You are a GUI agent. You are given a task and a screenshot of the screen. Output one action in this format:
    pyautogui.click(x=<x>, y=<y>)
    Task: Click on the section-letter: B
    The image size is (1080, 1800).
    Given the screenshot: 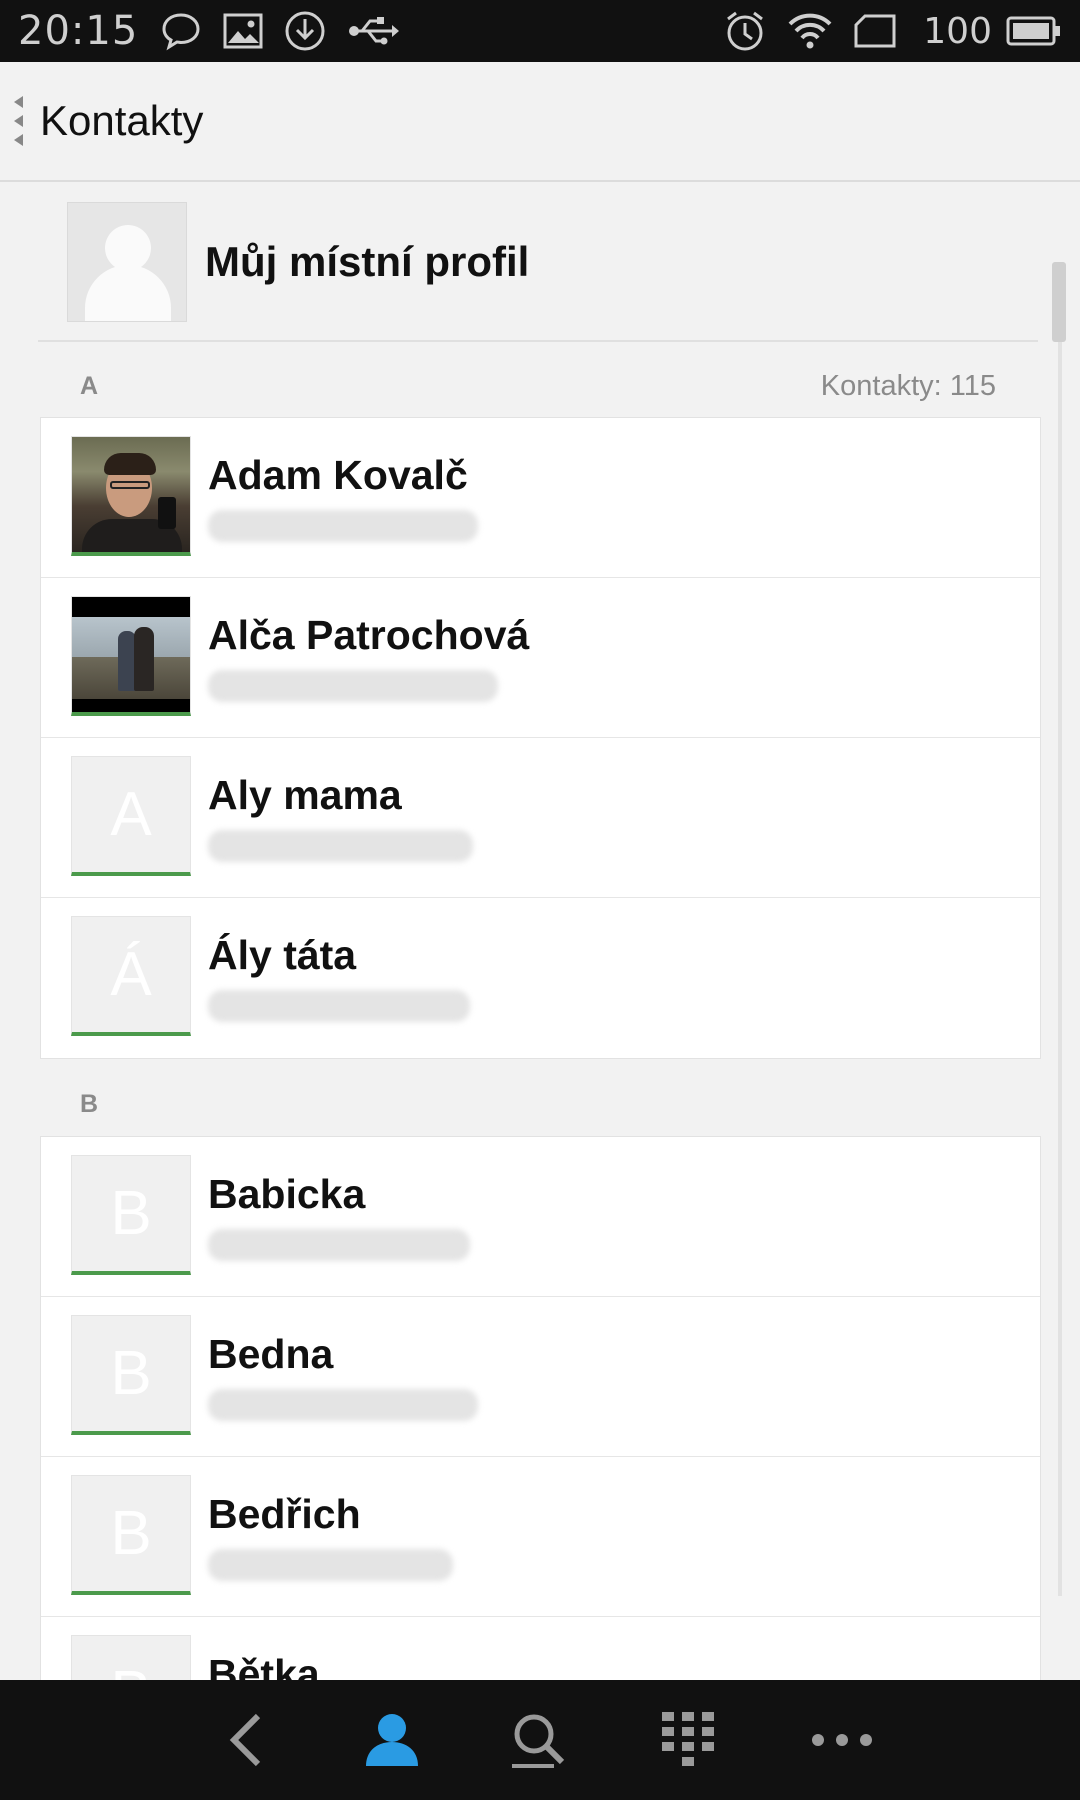 What is the action you would take?
    pyautogui.click(x=89, y=1104)
    